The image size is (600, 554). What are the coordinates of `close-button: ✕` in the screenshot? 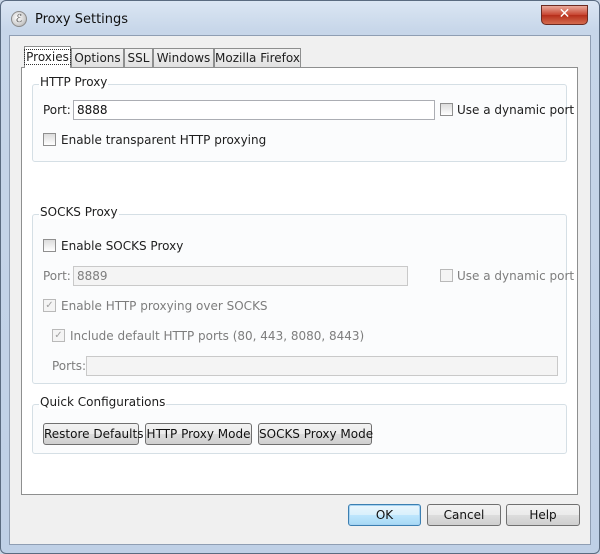 It's located at (564, 15).